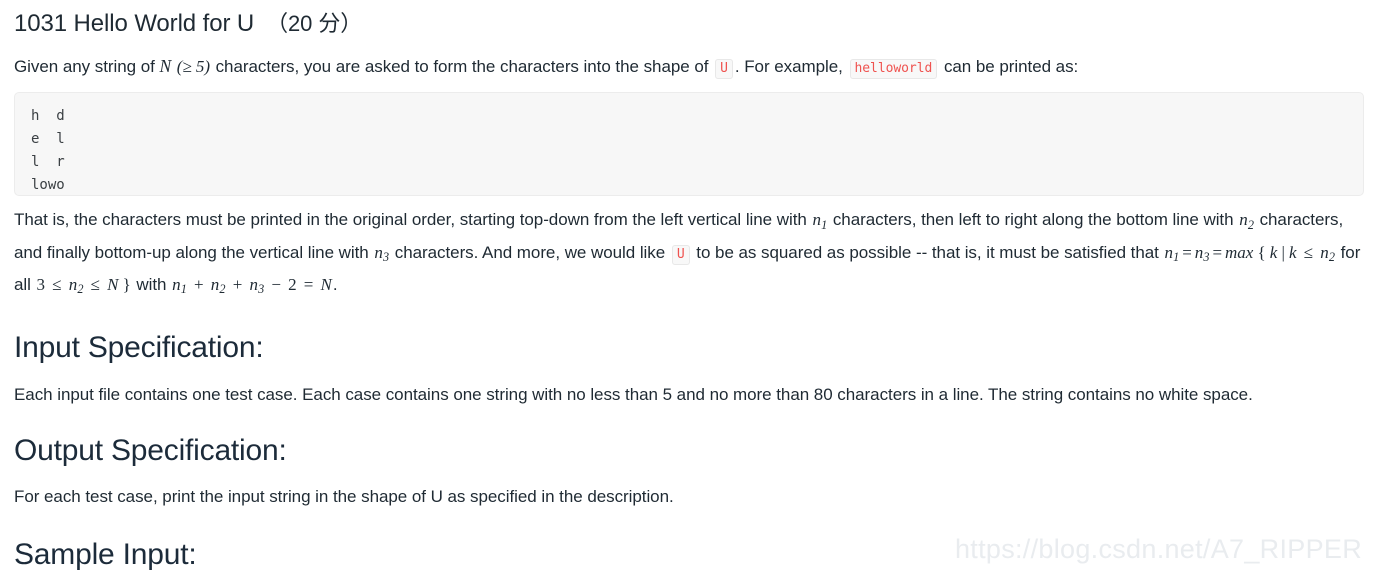 Image resolution: width=1378 pixels, height=587 pixels. I want to click on detail-segment-6: ., so click(335, 285).